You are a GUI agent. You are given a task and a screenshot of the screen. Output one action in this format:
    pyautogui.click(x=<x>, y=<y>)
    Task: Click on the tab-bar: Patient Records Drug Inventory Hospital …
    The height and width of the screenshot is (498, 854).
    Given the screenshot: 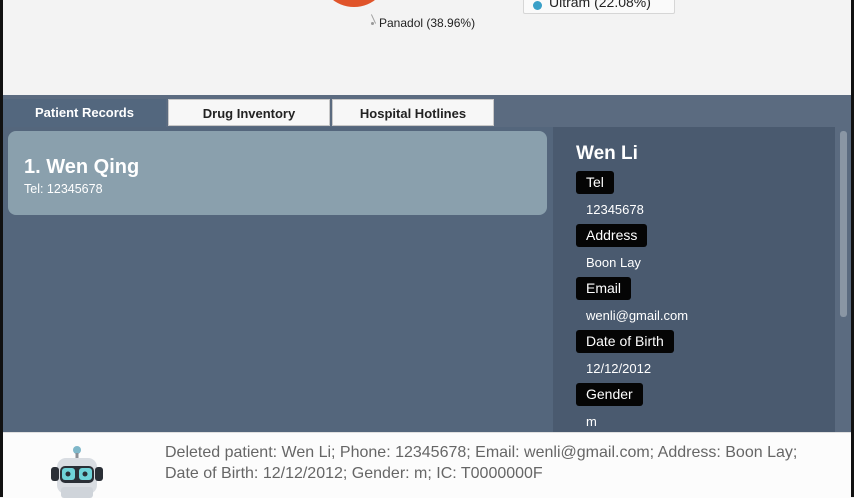 What is the action you would take?
    pyautogui.click(x=427, y=111)
    